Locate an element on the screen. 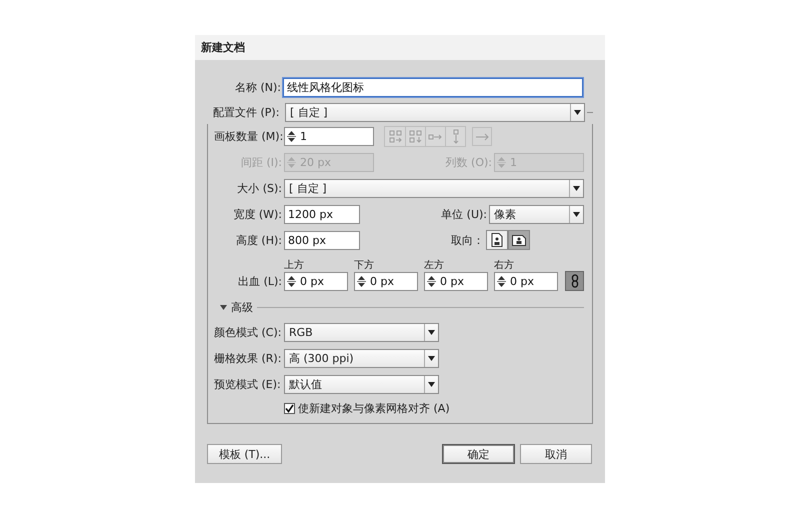 Image resolution: width=800 pixels, height=520 pixels. section-heading: 高级 is located at coordinates (242, 307).